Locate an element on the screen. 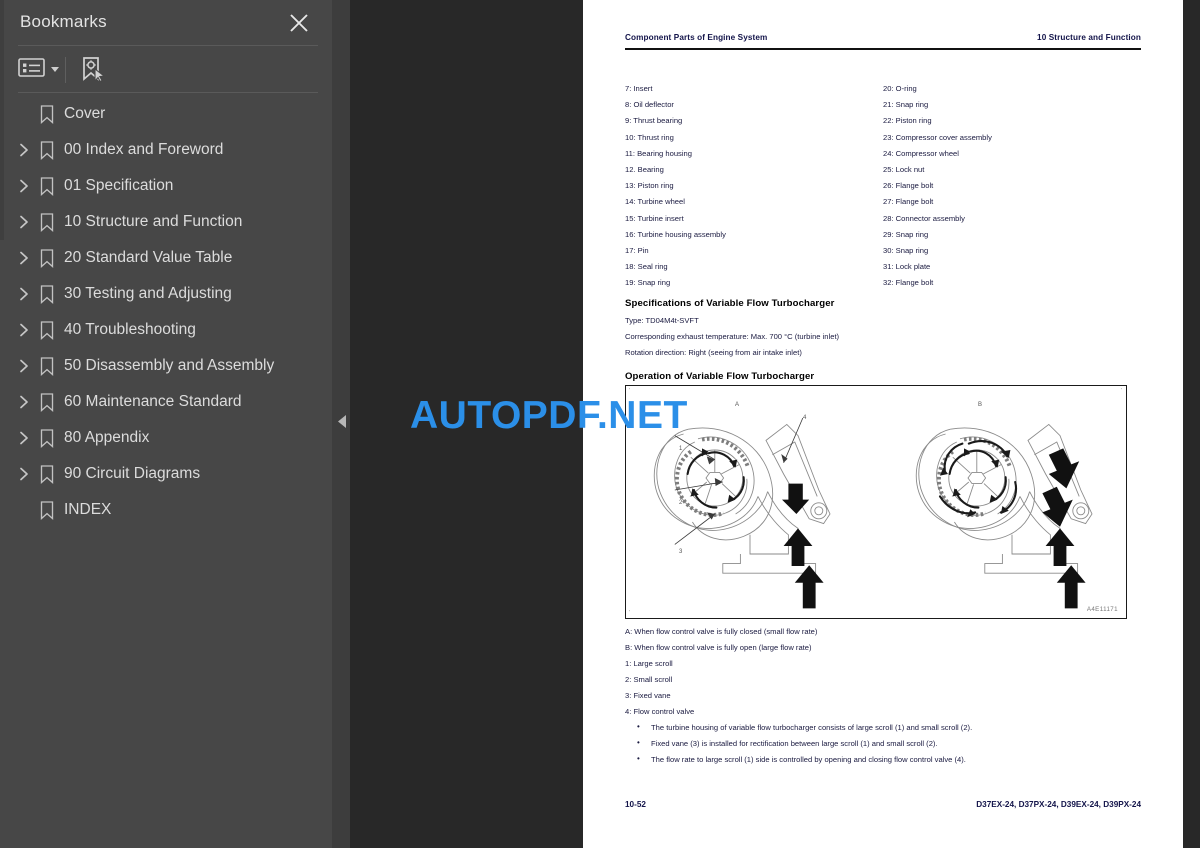 The height and width of the screenshot is (848, 1200). bookmark-item: 90 Circuit Diagrams is located at coordinates (166, 474).